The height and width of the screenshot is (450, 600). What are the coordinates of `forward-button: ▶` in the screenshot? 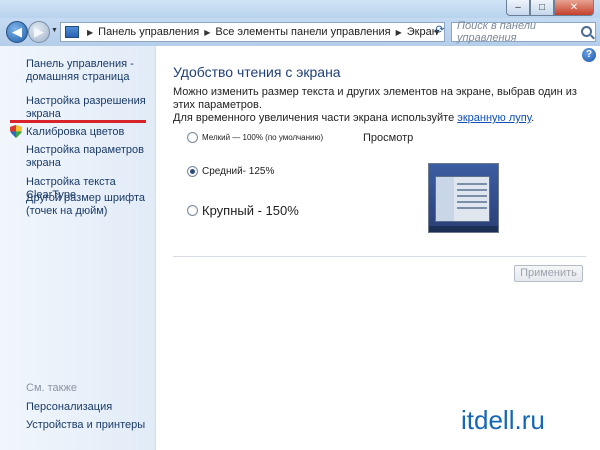 It's located at (39, 32).